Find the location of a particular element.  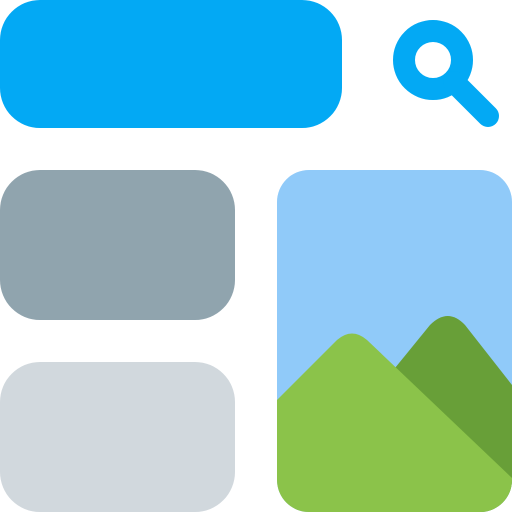

content-card-bottom is located at coordinates (117, 437).